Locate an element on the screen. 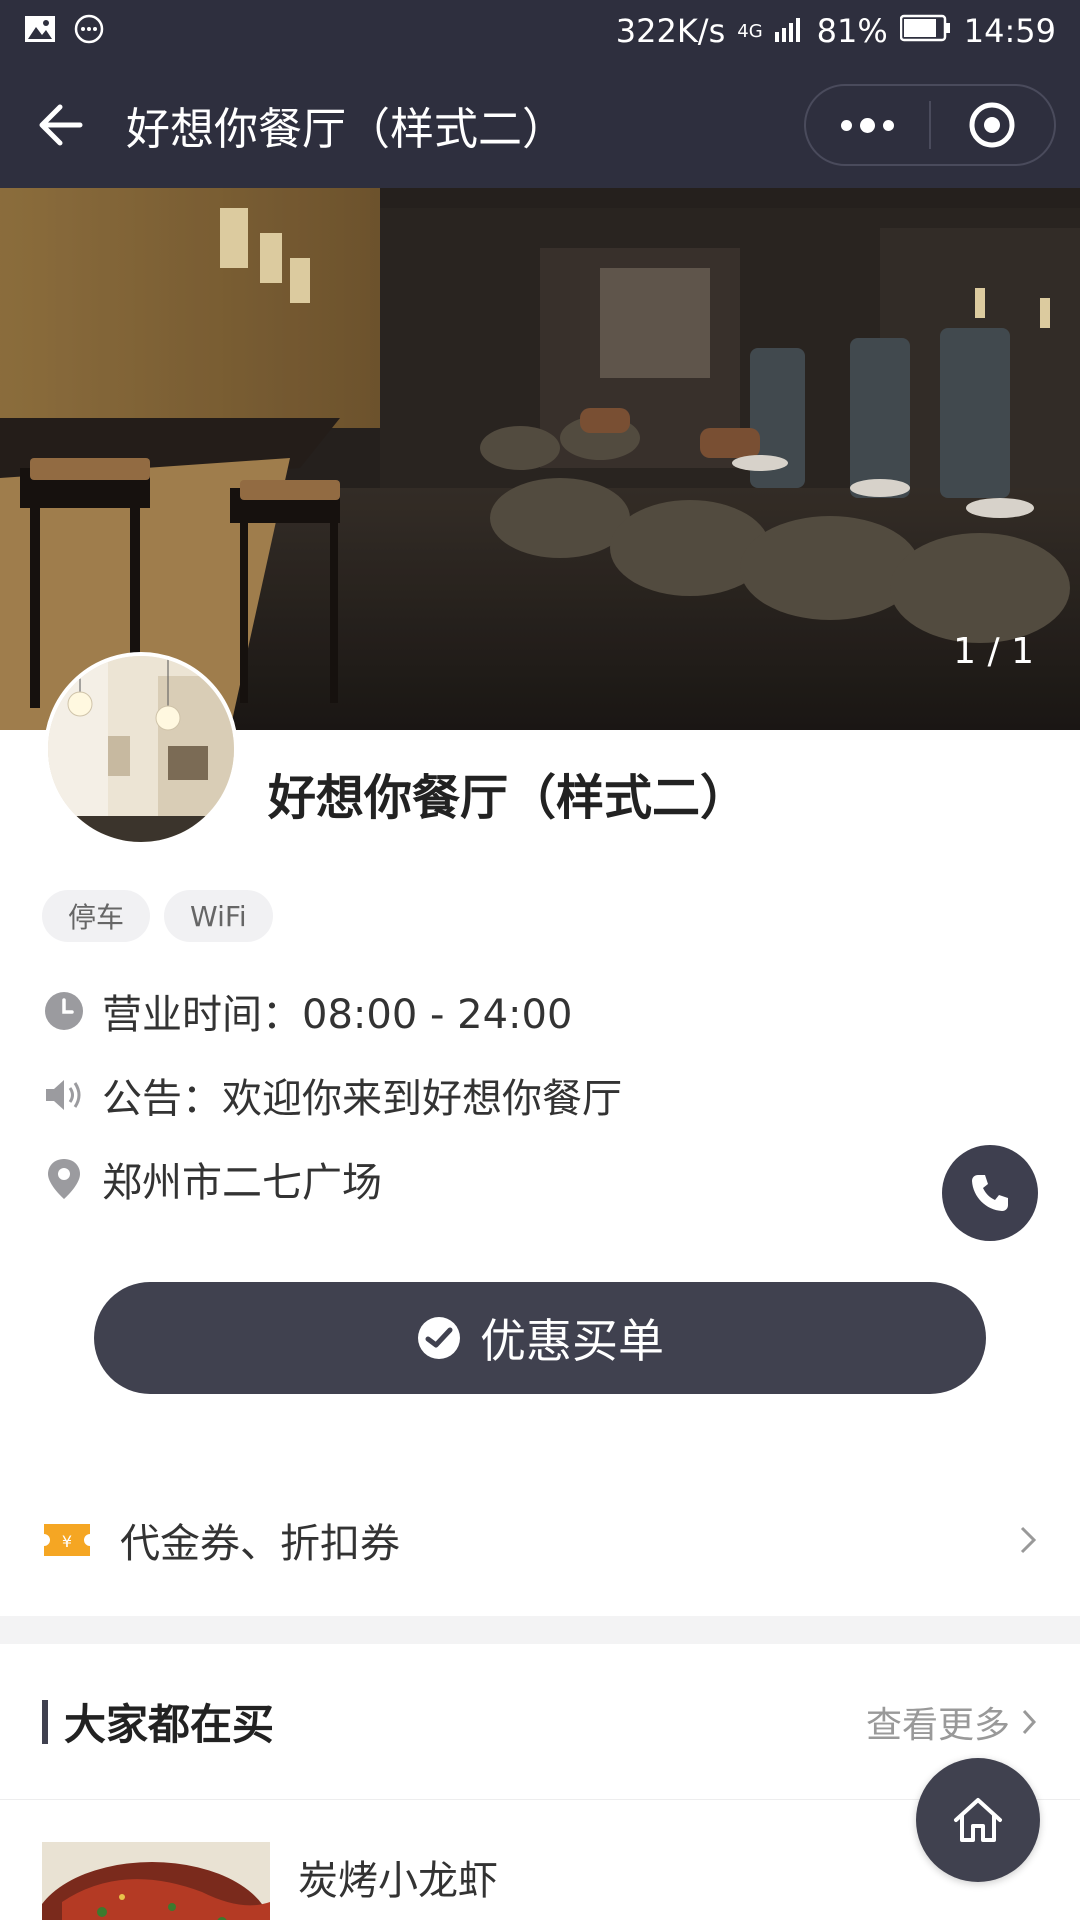 The height and width of the screenshot is (1920, 1080). battery-level: 81% is located at coordinates (852, 31).